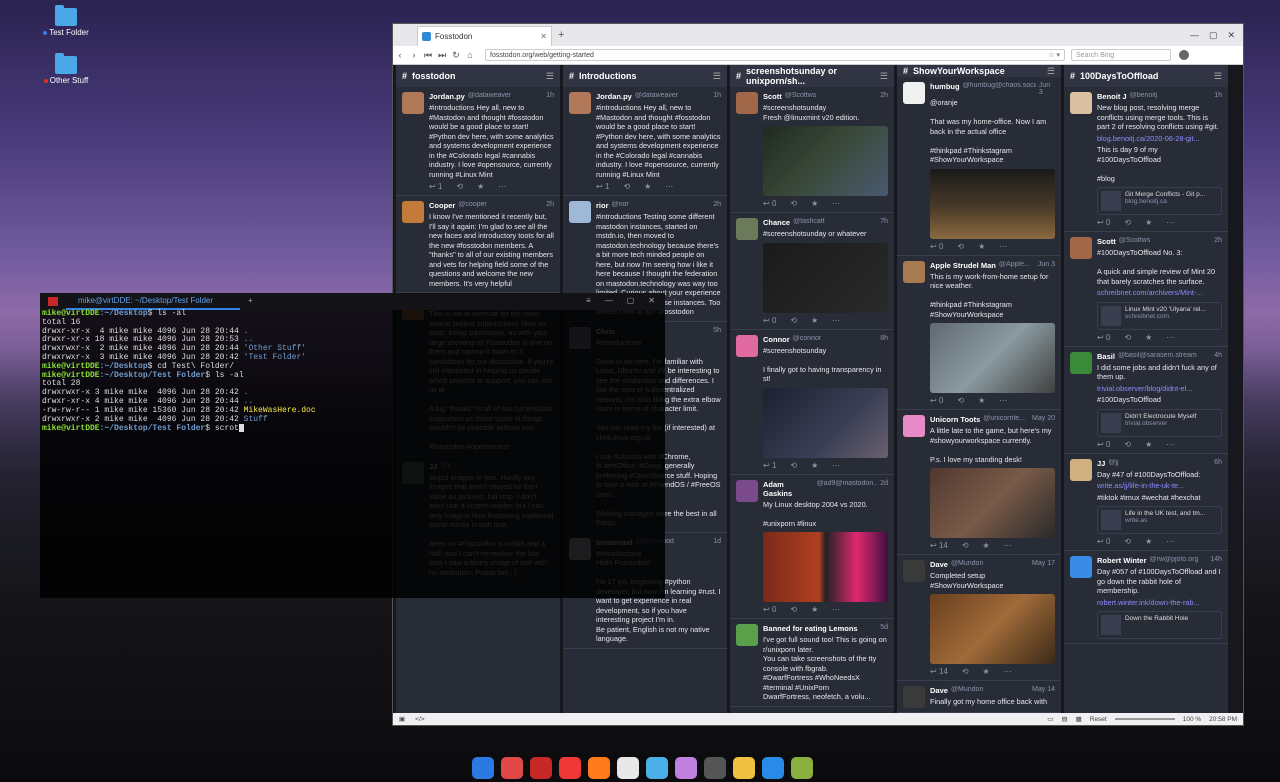  I want to click on add-tab-icon: +, so click(250, 301).